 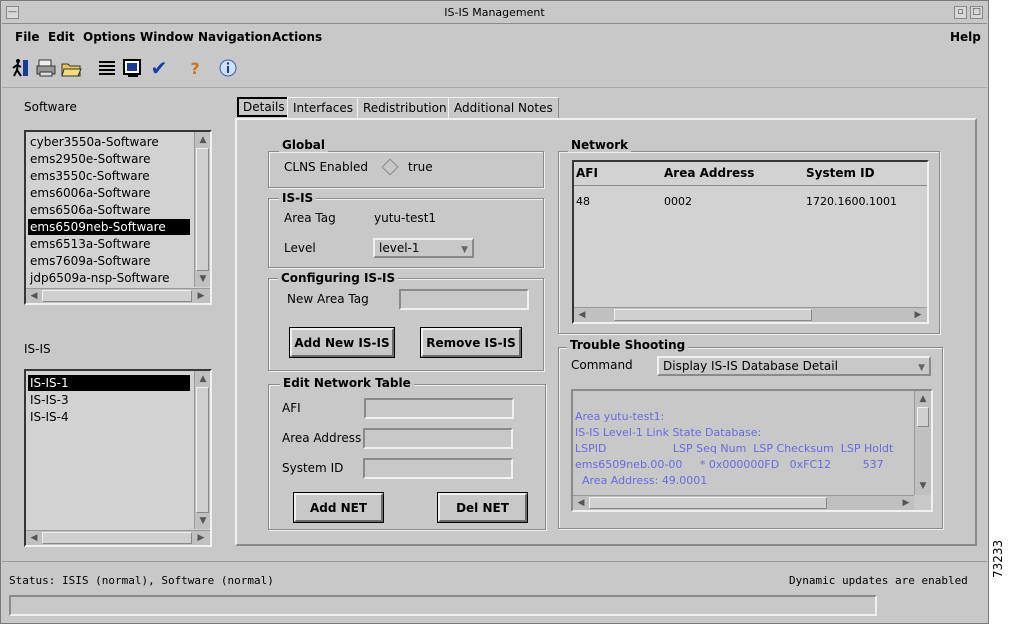 What do you see at coordinates (338, 507) in the screenshot?
I see `add-net-button: Add NET` at bounding box center [338, 507].